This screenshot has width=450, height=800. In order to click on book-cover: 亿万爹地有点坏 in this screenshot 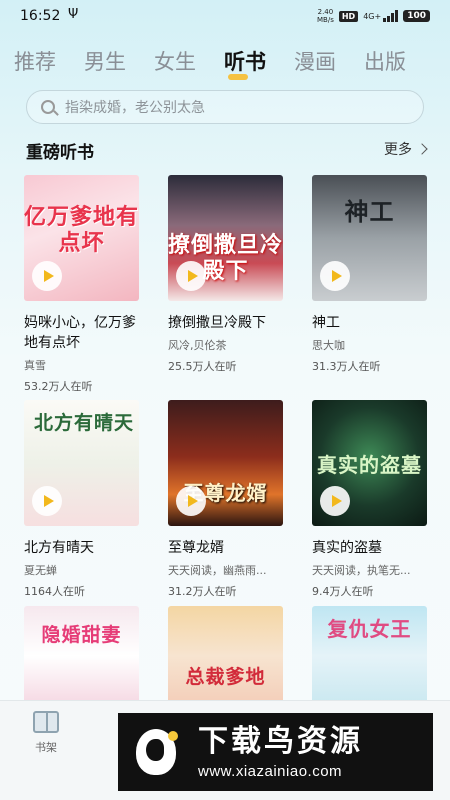, I will do `click(81, 238)`.